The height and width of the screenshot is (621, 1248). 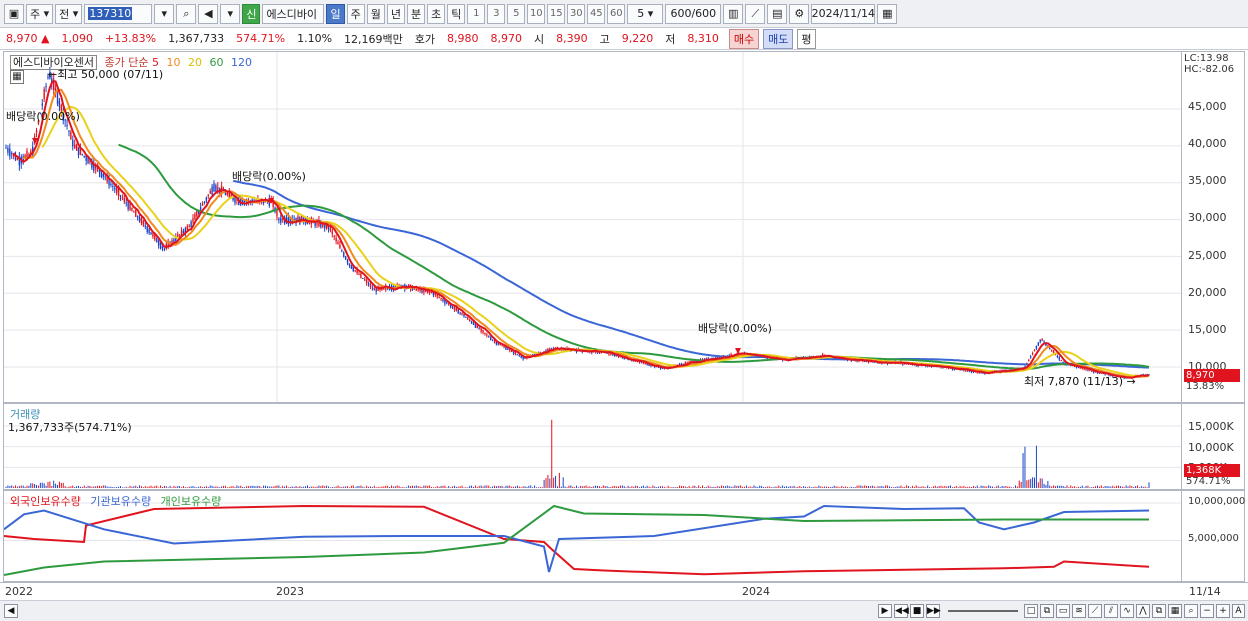 I want to click on chart-type-icon: ▥, so click(x=733, y=13).